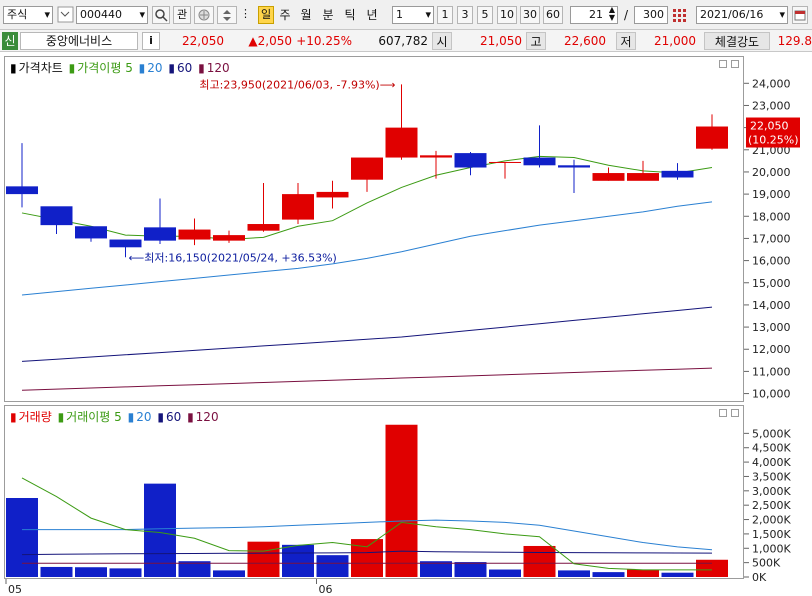 This screenshot has width=812, height=596. I want to click on total-count-value: 300, so click(653, 14).